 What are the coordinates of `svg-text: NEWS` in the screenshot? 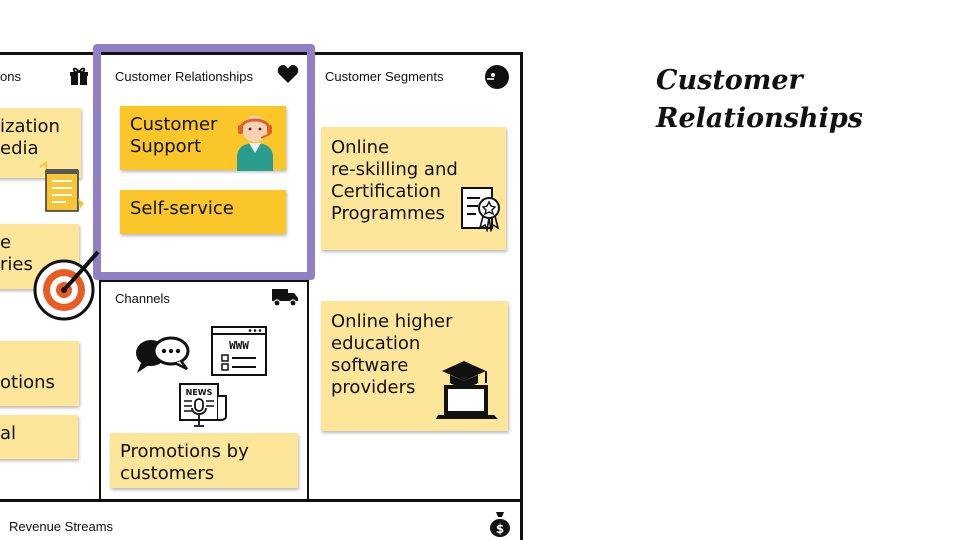 It's located at (199, 392).